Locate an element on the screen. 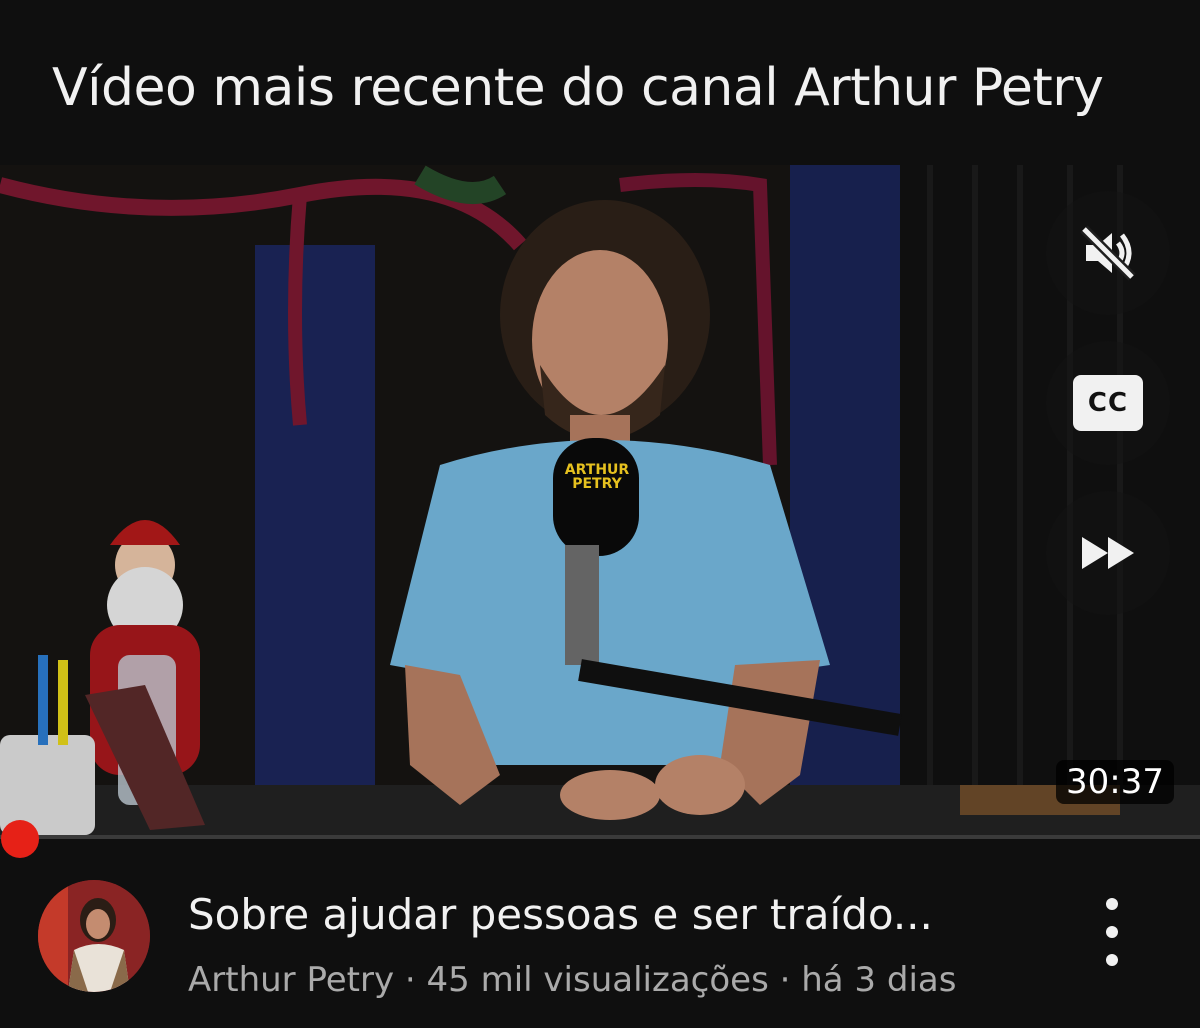 This screenshot has width=1200, height=1028. mute-button is located at coordinates (1108, 253).